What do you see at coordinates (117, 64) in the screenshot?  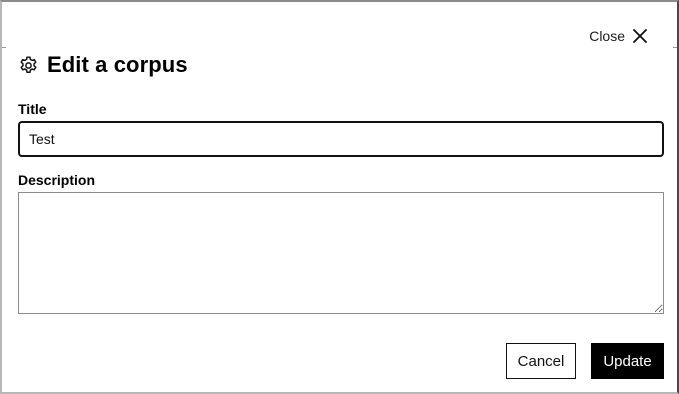 I see `page-title: Edit a corpus` at bounding box center [117, 64].